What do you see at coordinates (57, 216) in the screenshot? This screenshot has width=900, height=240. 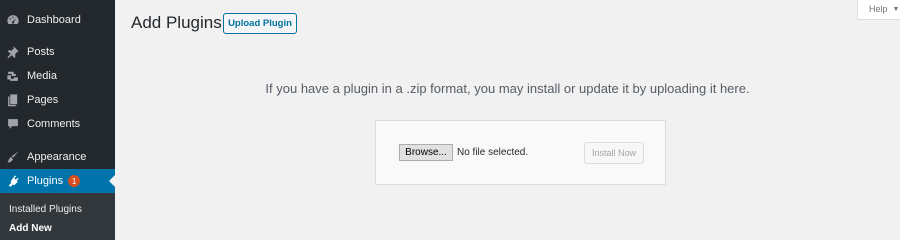 I see `plugins-submenu: Installed Plugins Add New` at bounding box center [57, 216].